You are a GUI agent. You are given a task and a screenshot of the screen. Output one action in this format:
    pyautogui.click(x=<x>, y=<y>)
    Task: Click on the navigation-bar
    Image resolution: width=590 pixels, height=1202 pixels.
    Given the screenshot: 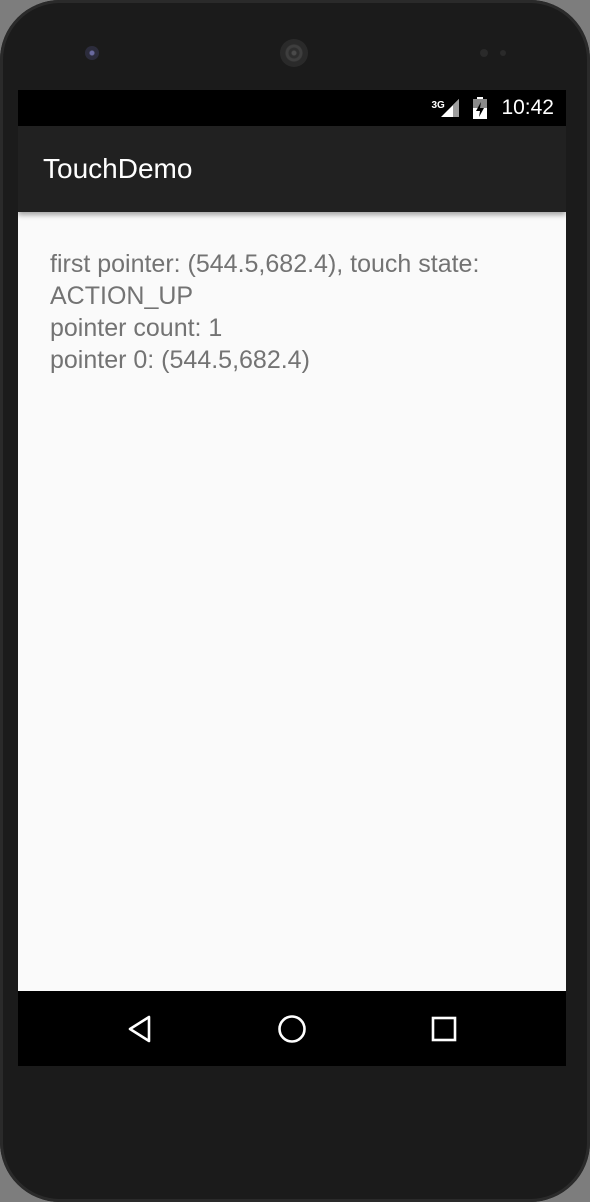 What is the action you would take?
    pyautogui.click(x=292, y=1028)
    